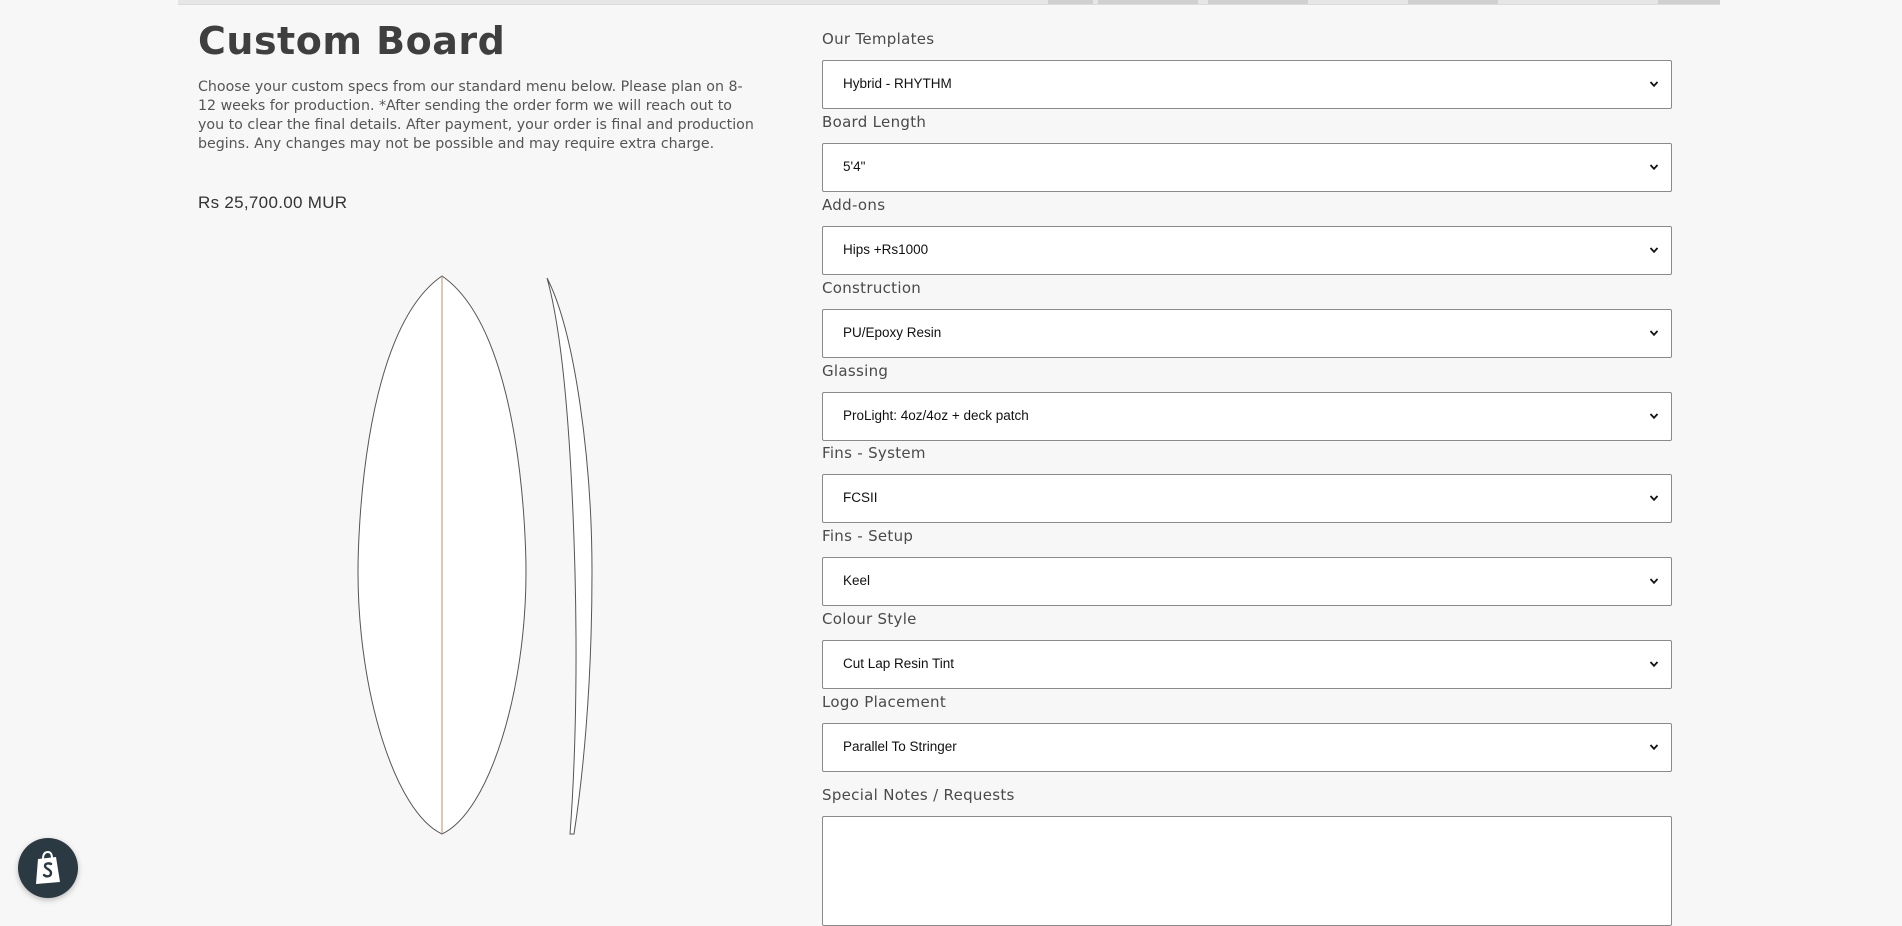  I want to click on field-label: Our Templates, so click(878, 39).